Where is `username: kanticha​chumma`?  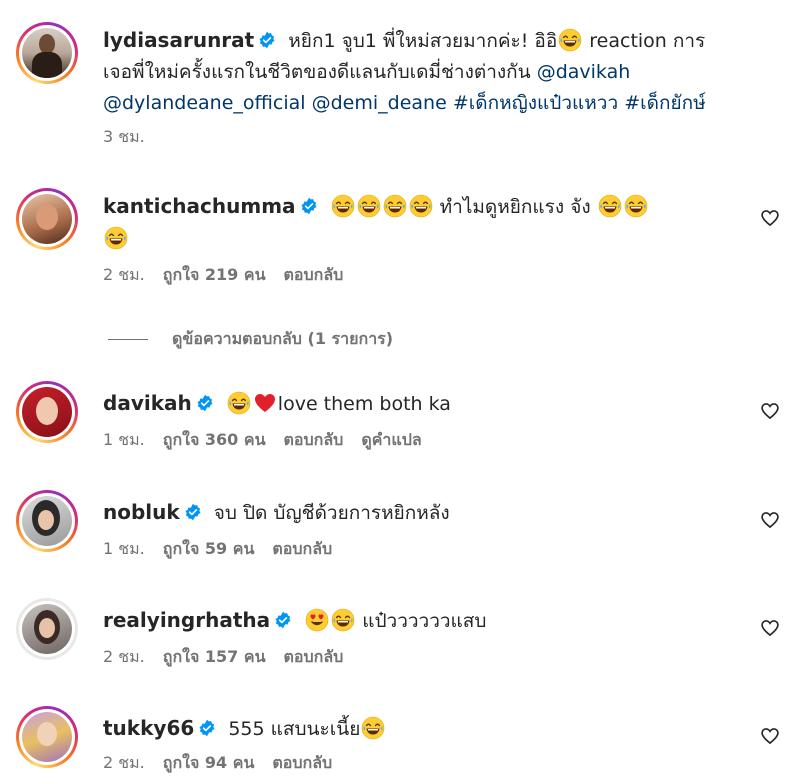
username: kanticha​chumma is located at coordinates (199, 206).